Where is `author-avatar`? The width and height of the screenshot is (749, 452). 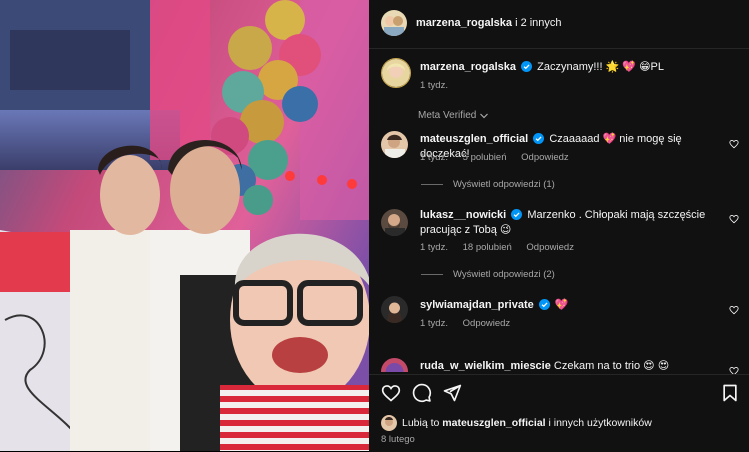 author-avatar is located at coordinates (394, 23).